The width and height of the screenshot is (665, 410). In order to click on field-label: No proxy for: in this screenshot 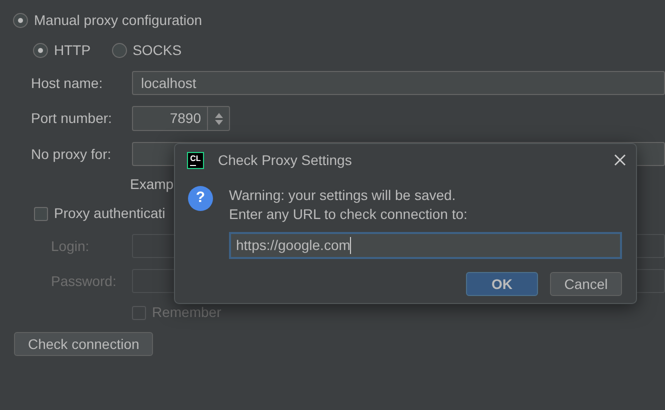, I will do `click(71, 154)`.